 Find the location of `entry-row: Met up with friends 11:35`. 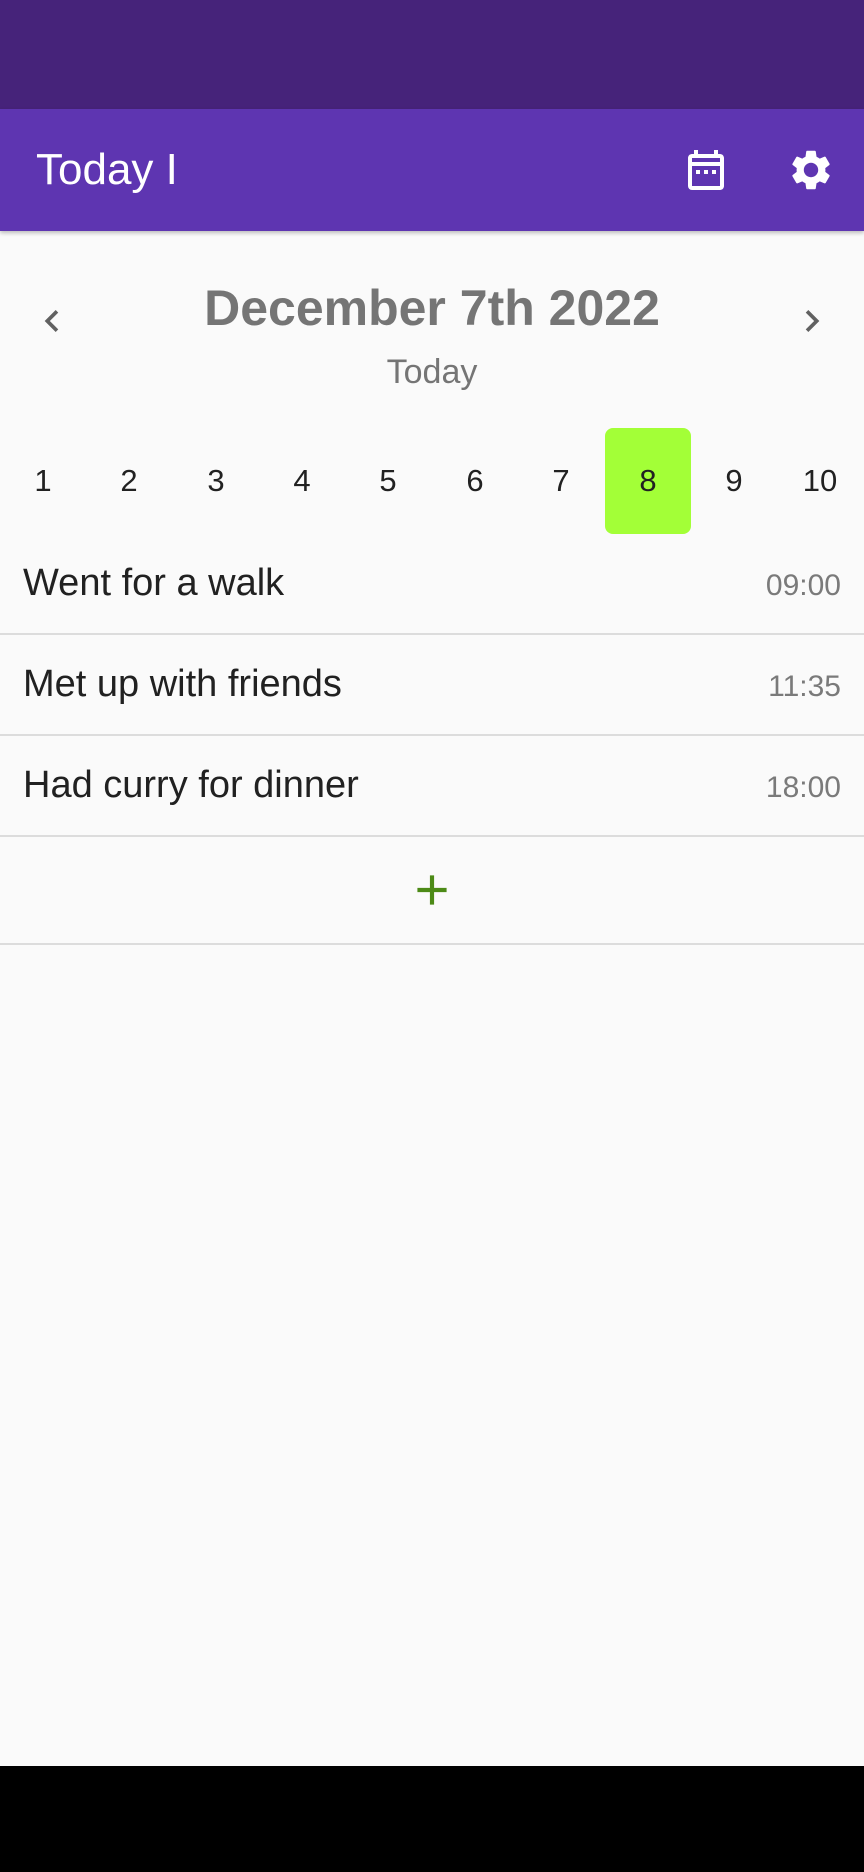

entry-row: Met up with friends 11:35 is located at coordinates (432, 685).